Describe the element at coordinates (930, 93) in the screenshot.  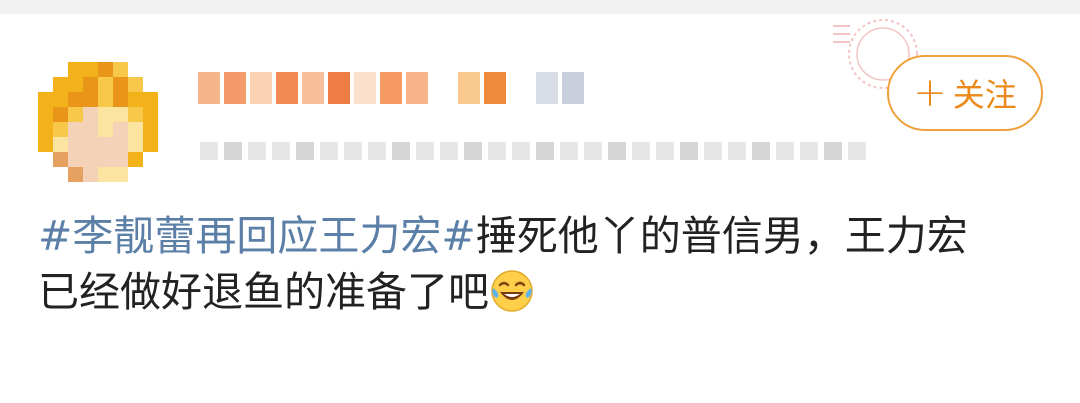
I see `plus-icon: +` at that location.